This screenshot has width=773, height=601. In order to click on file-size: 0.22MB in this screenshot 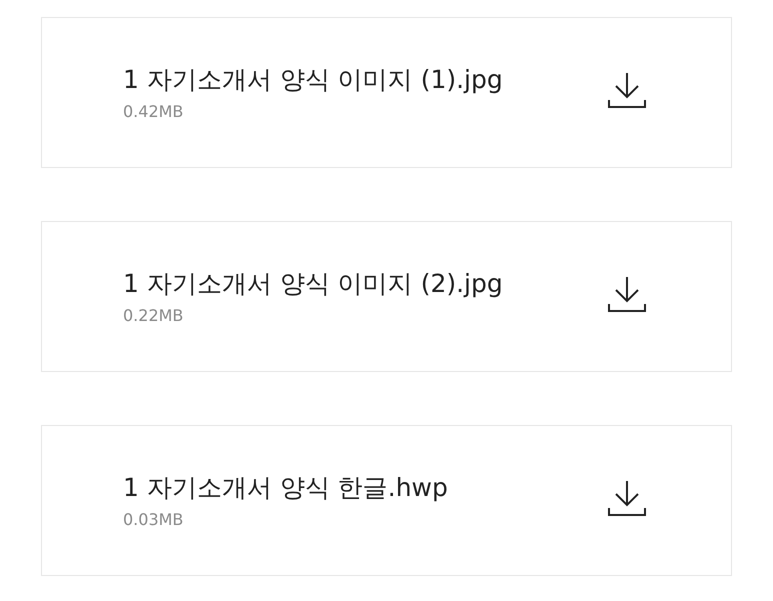, I will do `click(153, 315)`.